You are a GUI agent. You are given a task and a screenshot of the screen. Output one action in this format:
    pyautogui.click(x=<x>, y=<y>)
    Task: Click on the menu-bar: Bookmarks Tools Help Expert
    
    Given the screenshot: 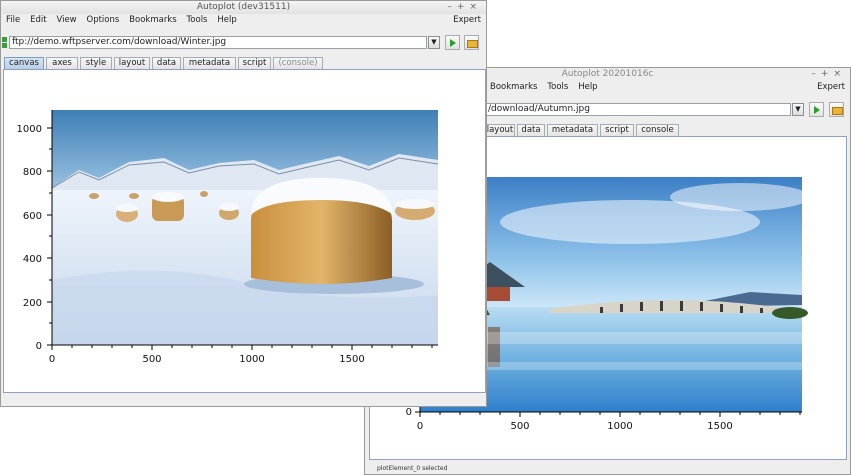 What is the action you would take?
    pyautogui.click(x=667, y=87)
    